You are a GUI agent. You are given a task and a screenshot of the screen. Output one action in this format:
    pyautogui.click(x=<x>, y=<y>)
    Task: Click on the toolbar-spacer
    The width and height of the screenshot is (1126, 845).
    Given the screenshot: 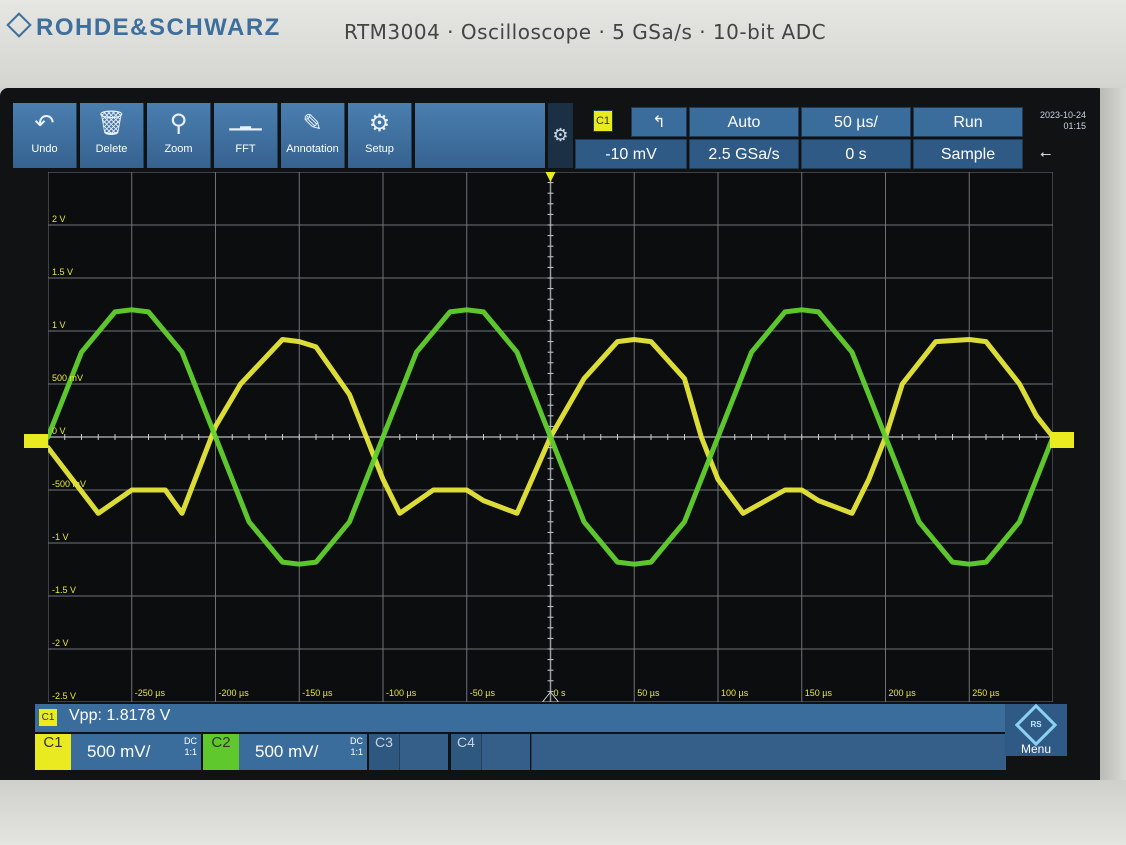 What is the action you would take?
    pyautogui.click(x=480, y=135)
    